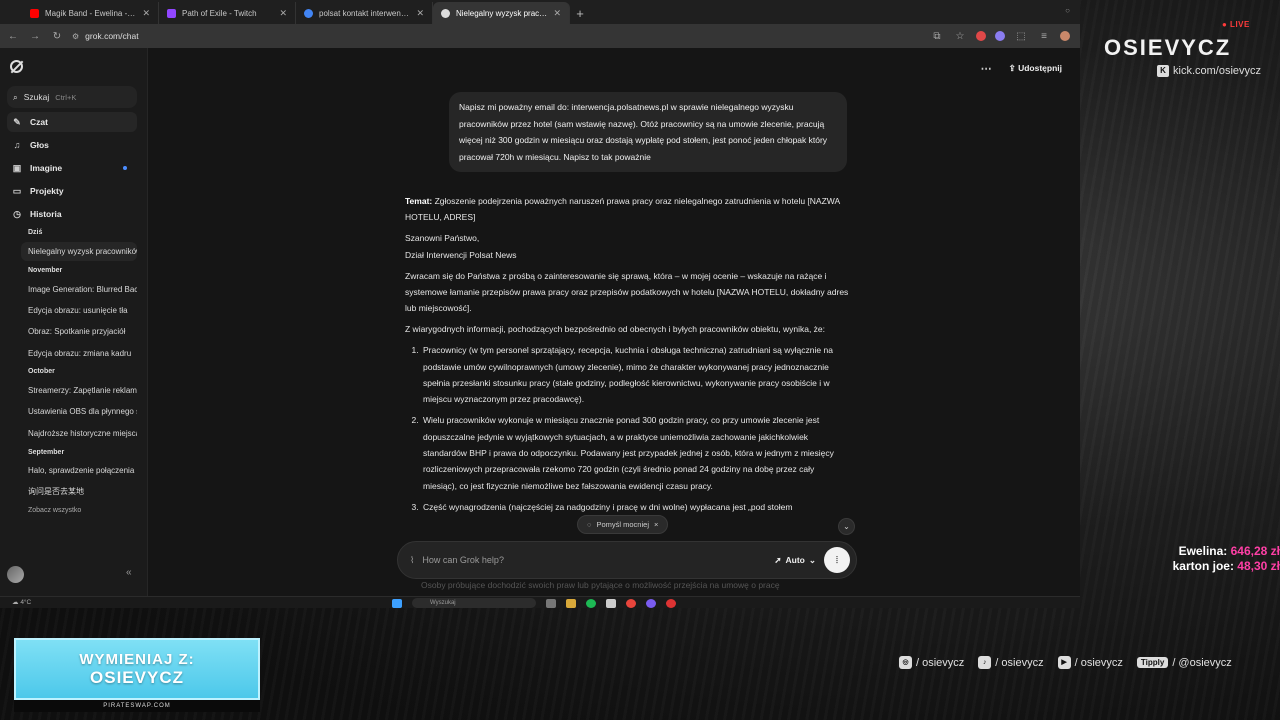  I want to click on close-icon: ×, so click(656, 524).